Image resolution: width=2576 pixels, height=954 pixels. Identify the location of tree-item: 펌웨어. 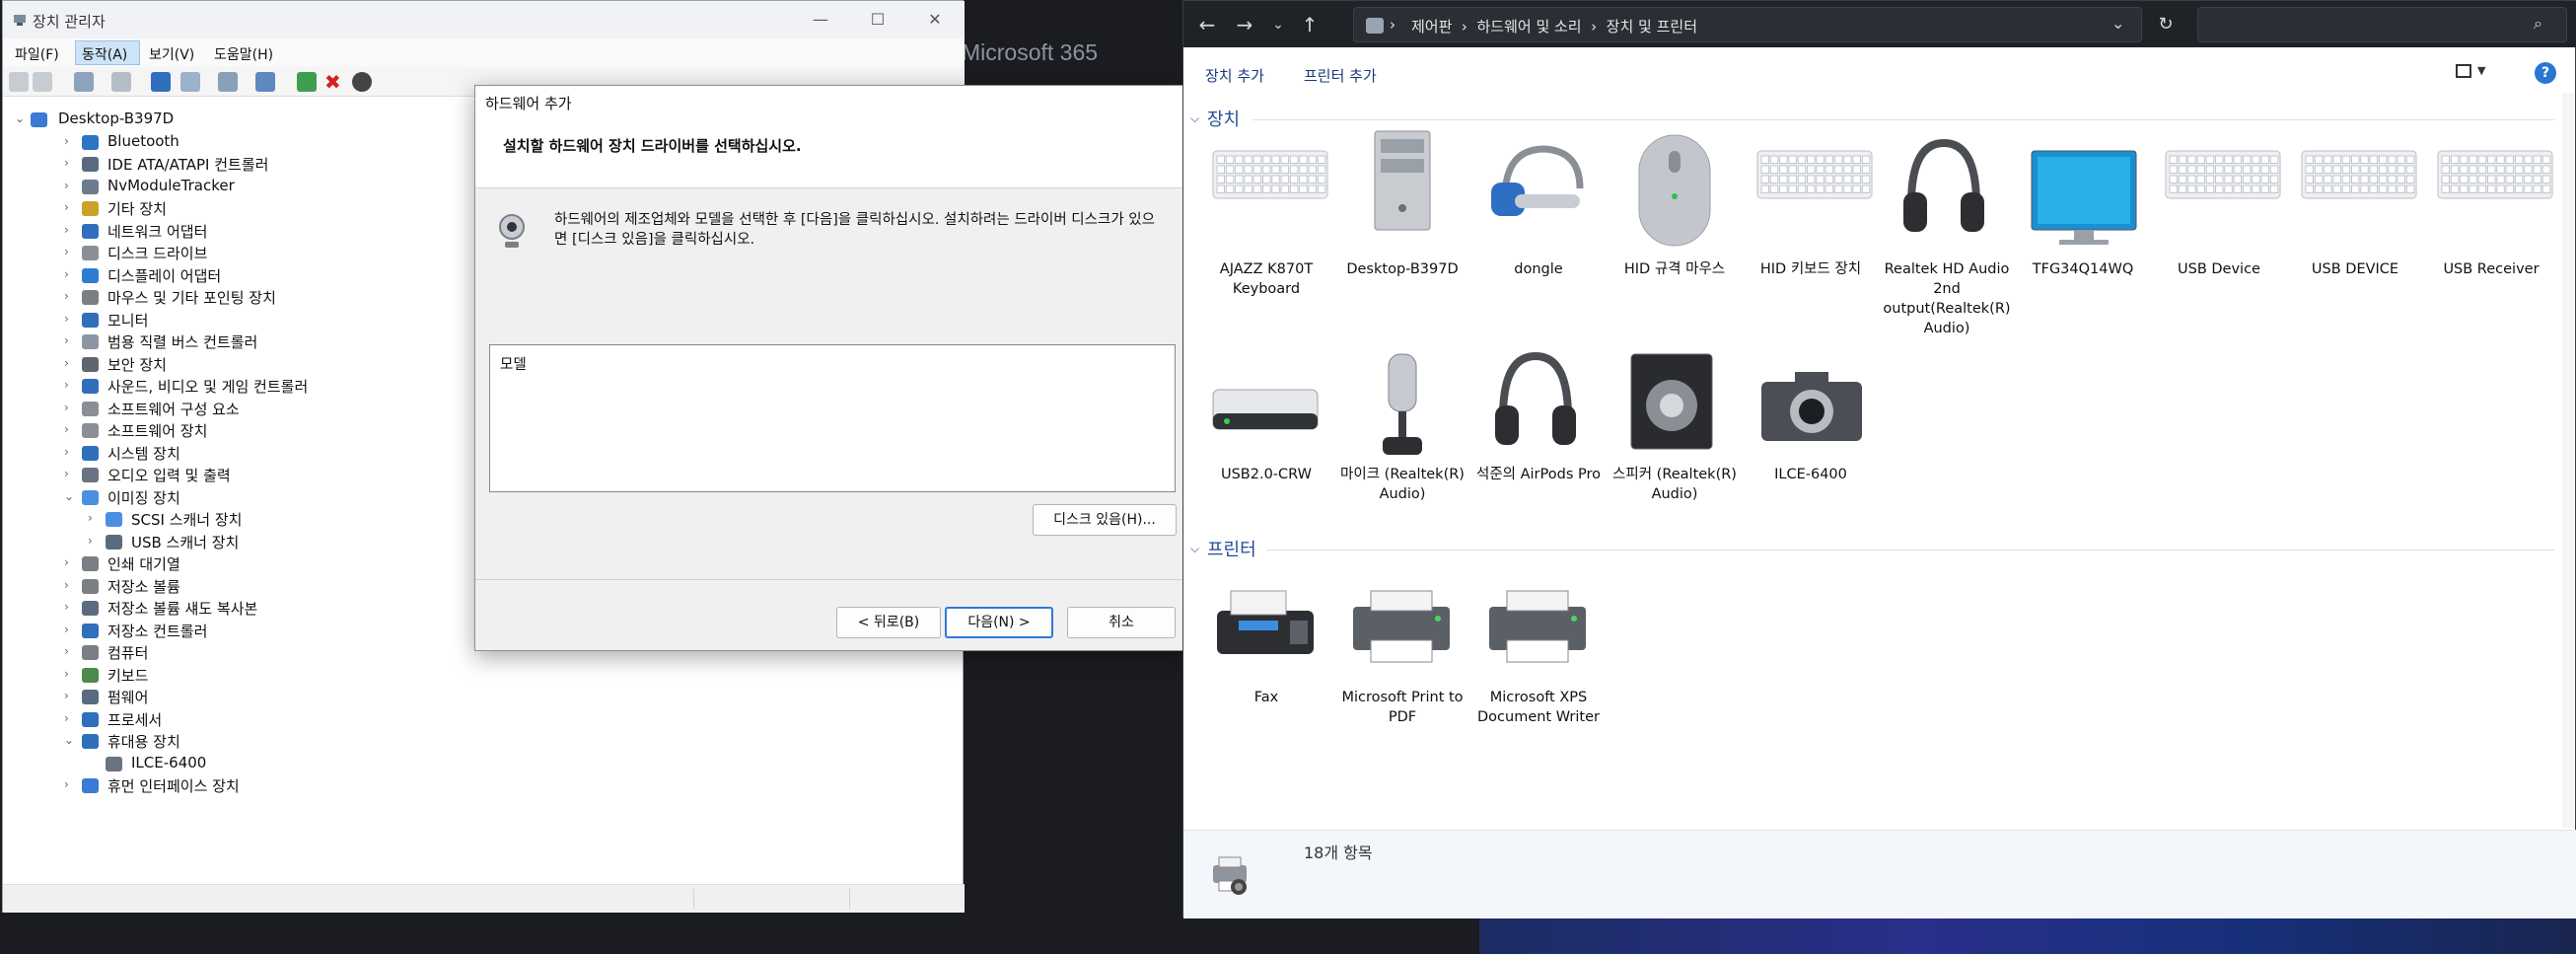
(127, 697).